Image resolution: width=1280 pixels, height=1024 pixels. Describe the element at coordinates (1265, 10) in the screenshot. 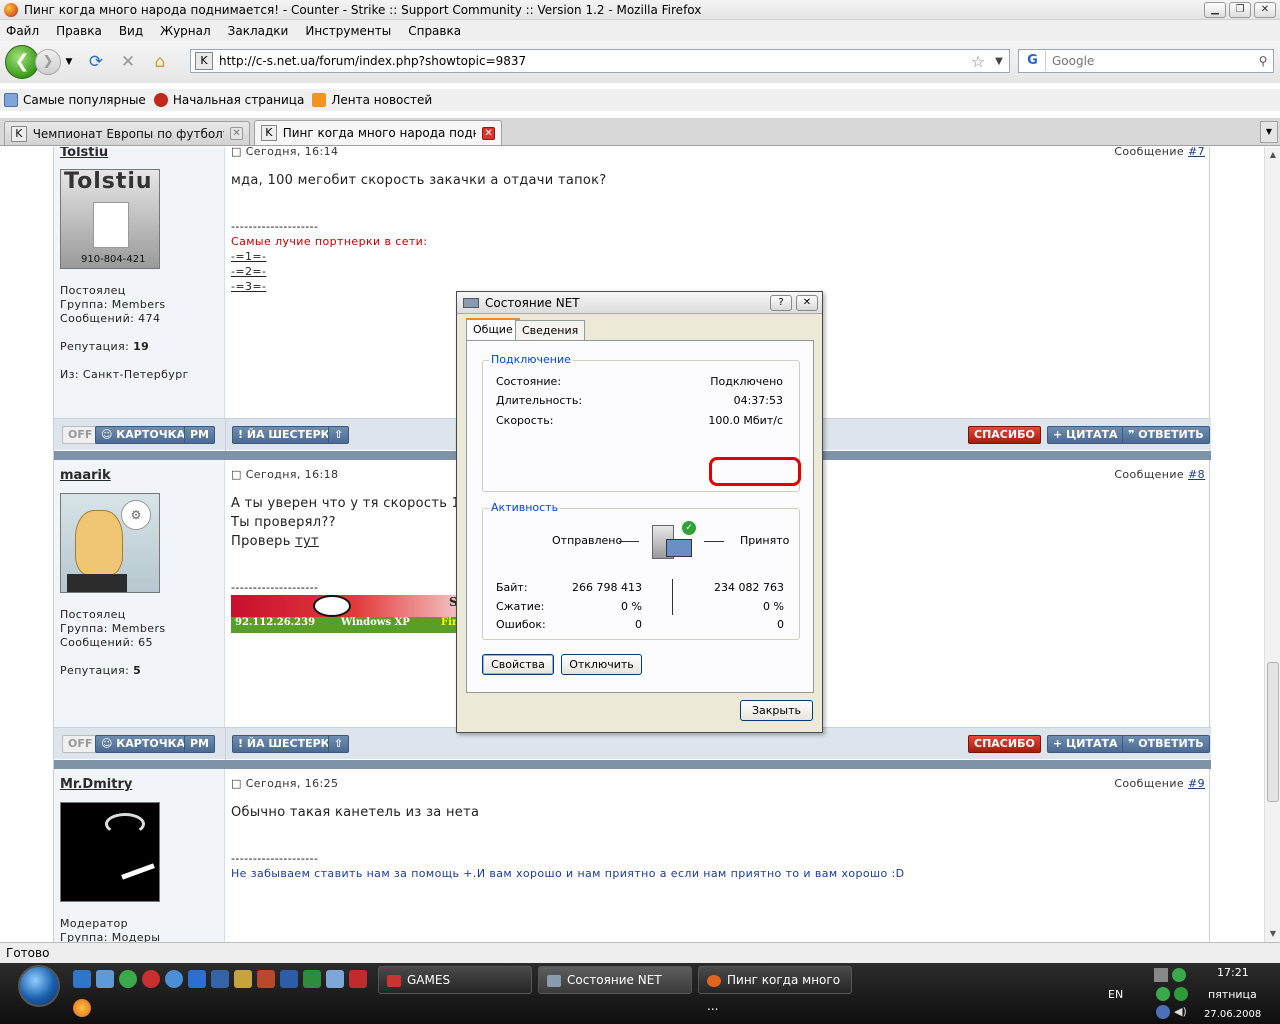

I see `close-window-button: ✕` at that location.